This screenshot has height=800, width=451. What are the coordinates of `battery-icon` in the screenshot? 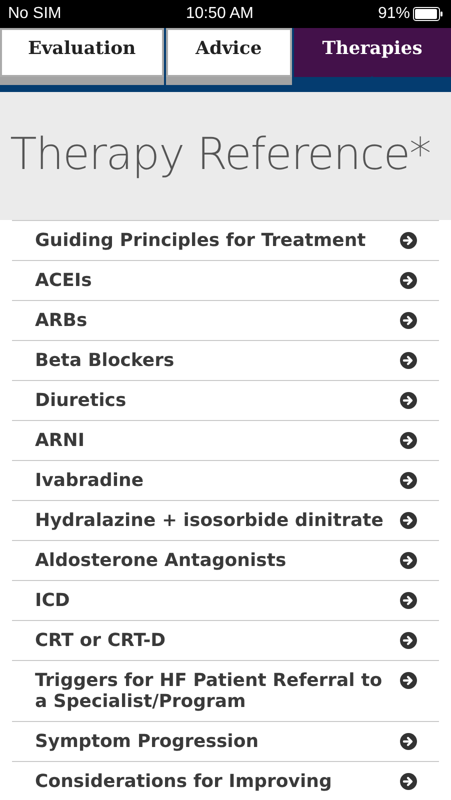 It's located at (427, 14).